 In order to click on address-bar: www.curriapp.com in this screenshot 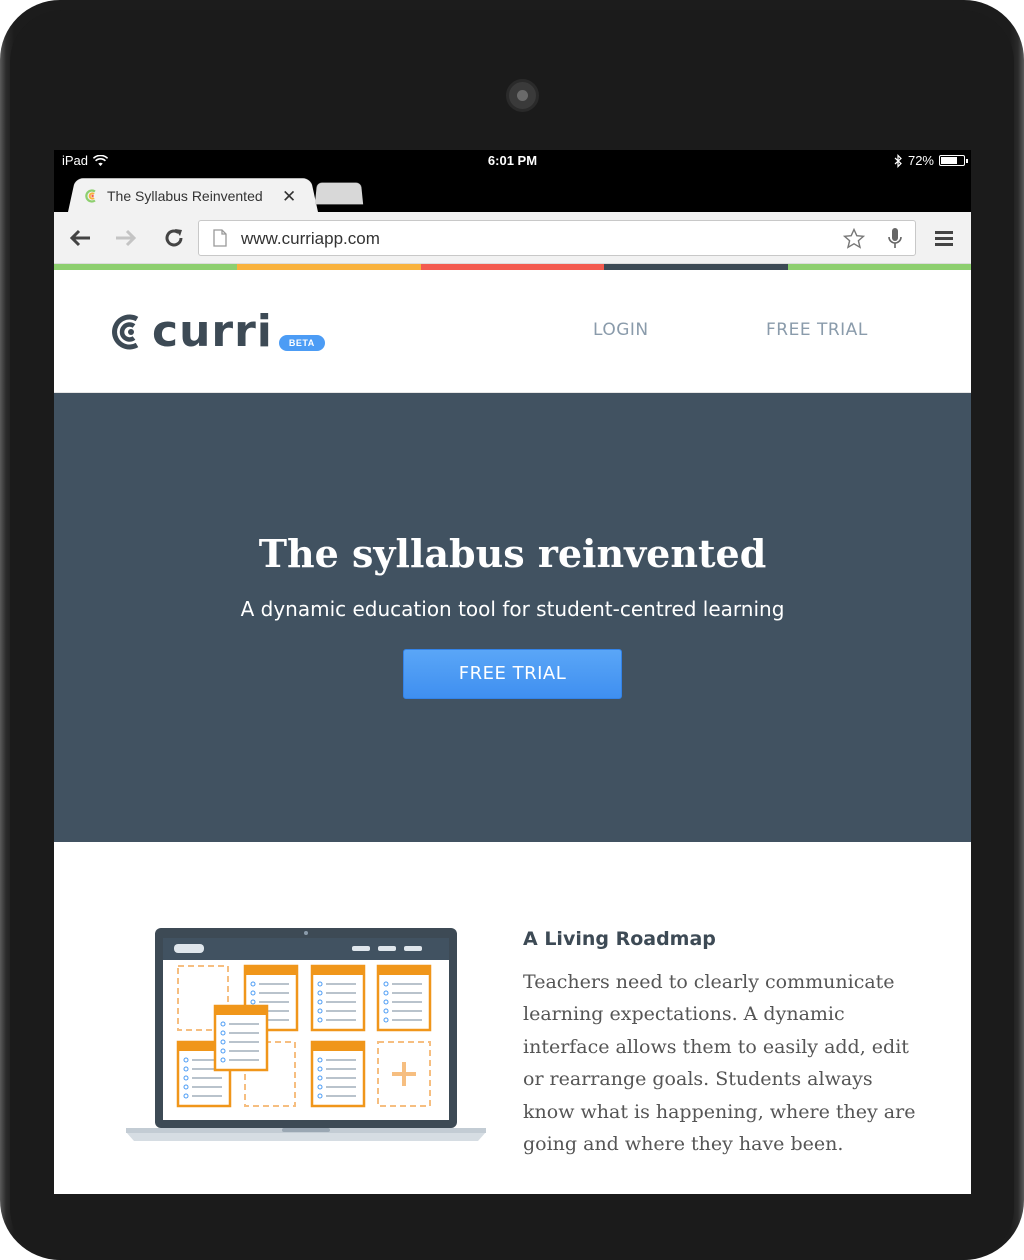, I will do `click(557, 238)`.